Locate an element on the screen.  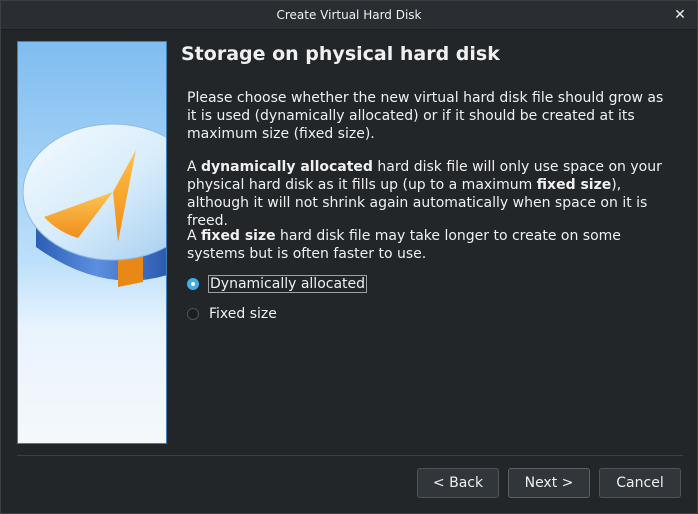
radio-label-fixed: Fixed size is located at coordinates (243, 314).